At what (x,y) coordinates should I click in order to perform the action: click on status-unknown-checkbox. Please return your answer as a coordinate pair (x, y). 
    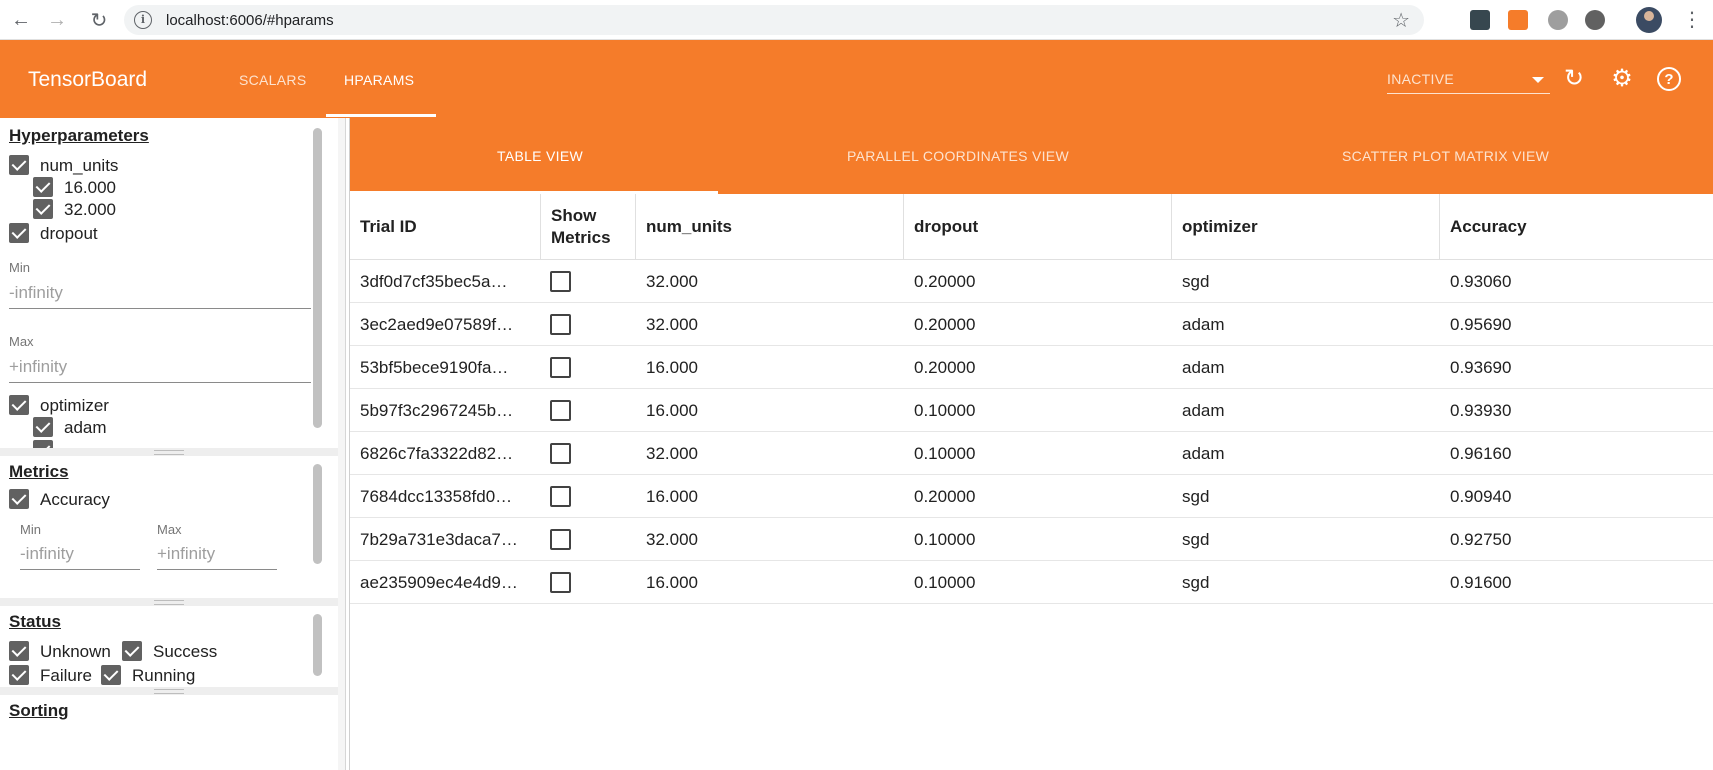
    Looking at the image, I should click on (19, 651).